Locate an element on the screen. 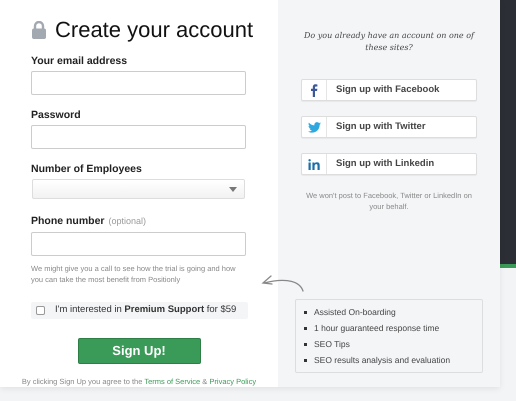 This screenshot has width=516, height=401. social-signup-button: Sign up with Linkedin is located at coordinates (389, 164).